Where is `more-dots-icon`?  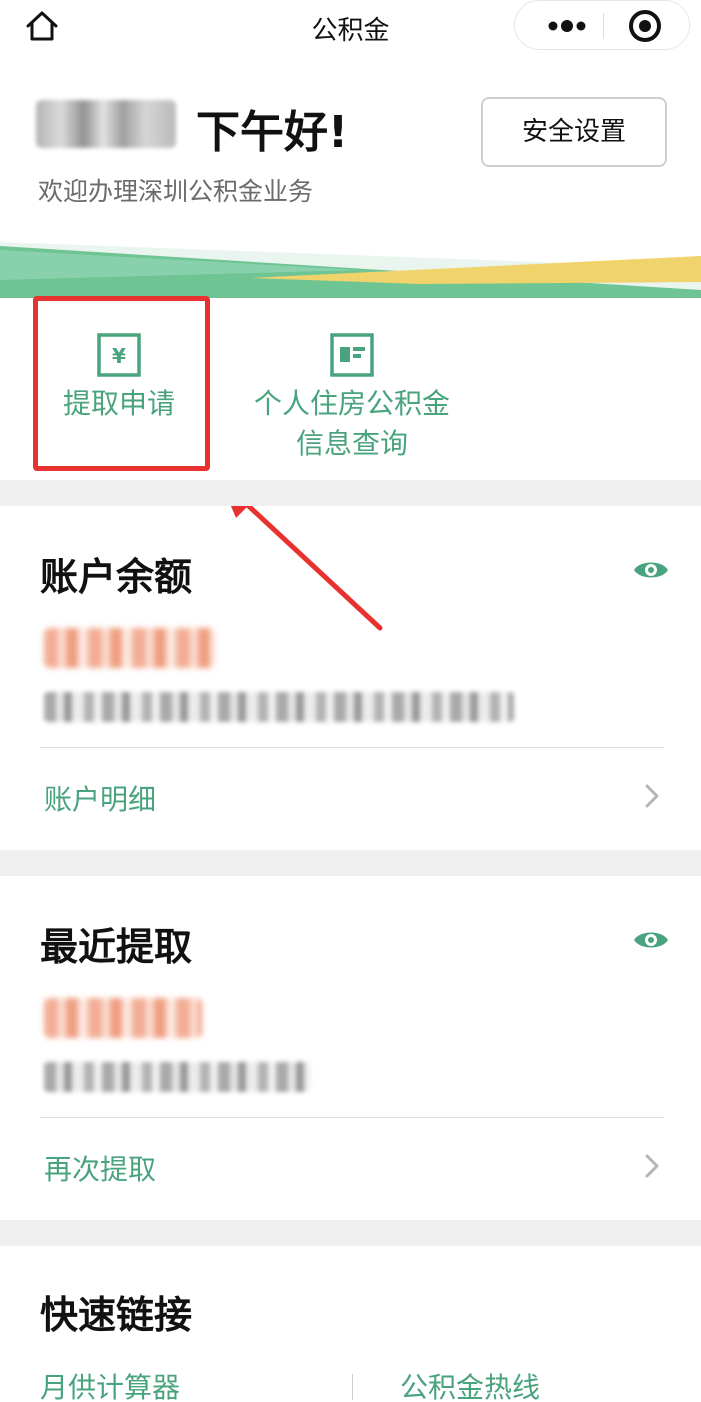 more-dots-icon is located at coordinates (567, 26).